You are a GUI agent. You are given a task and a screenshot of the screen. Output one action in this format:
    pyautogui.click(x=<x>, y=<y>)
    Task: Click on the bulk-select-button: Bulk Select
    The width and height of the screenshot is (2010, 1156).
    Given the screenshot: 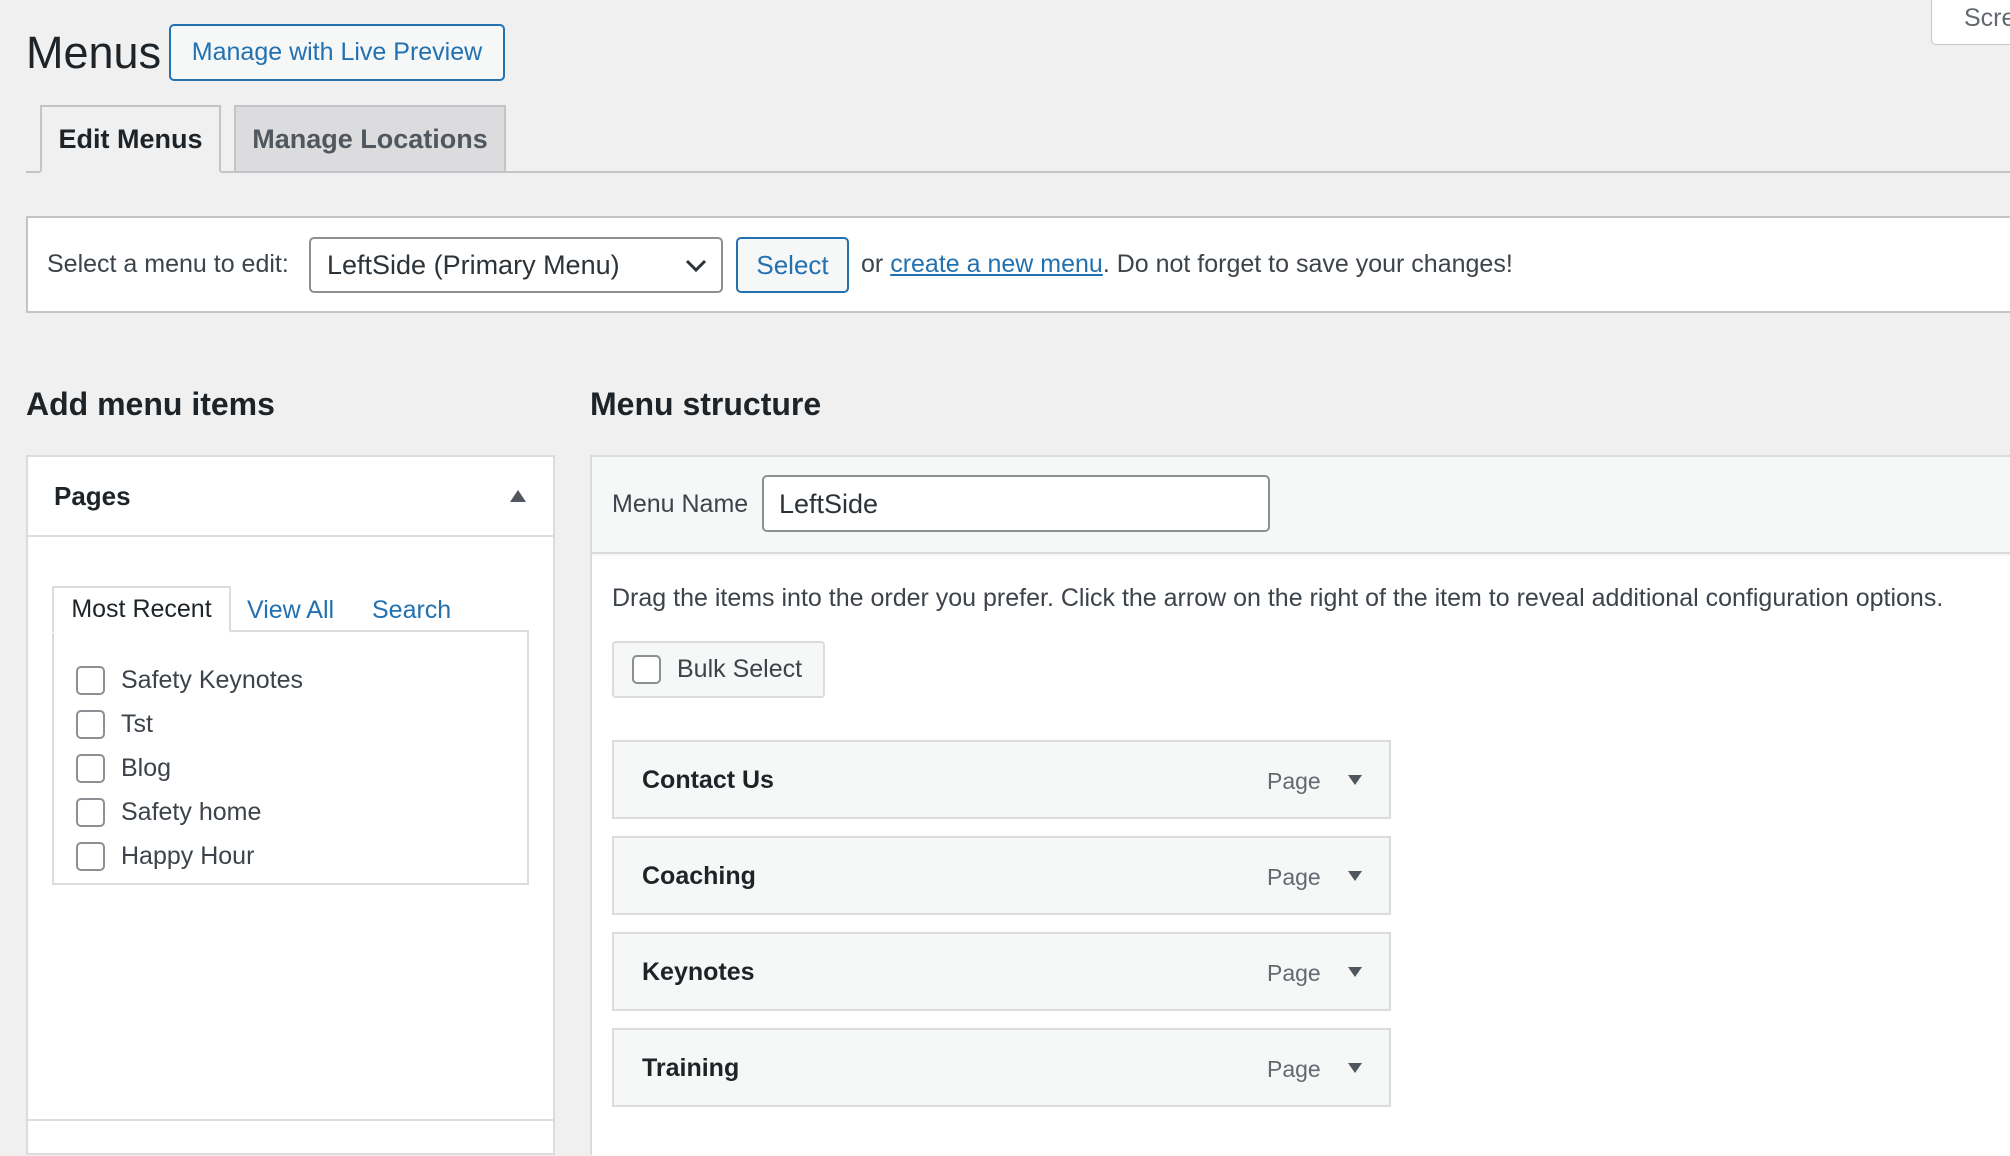 What is the action you would take?
    pyautogui.click(x=718, y=669)
    